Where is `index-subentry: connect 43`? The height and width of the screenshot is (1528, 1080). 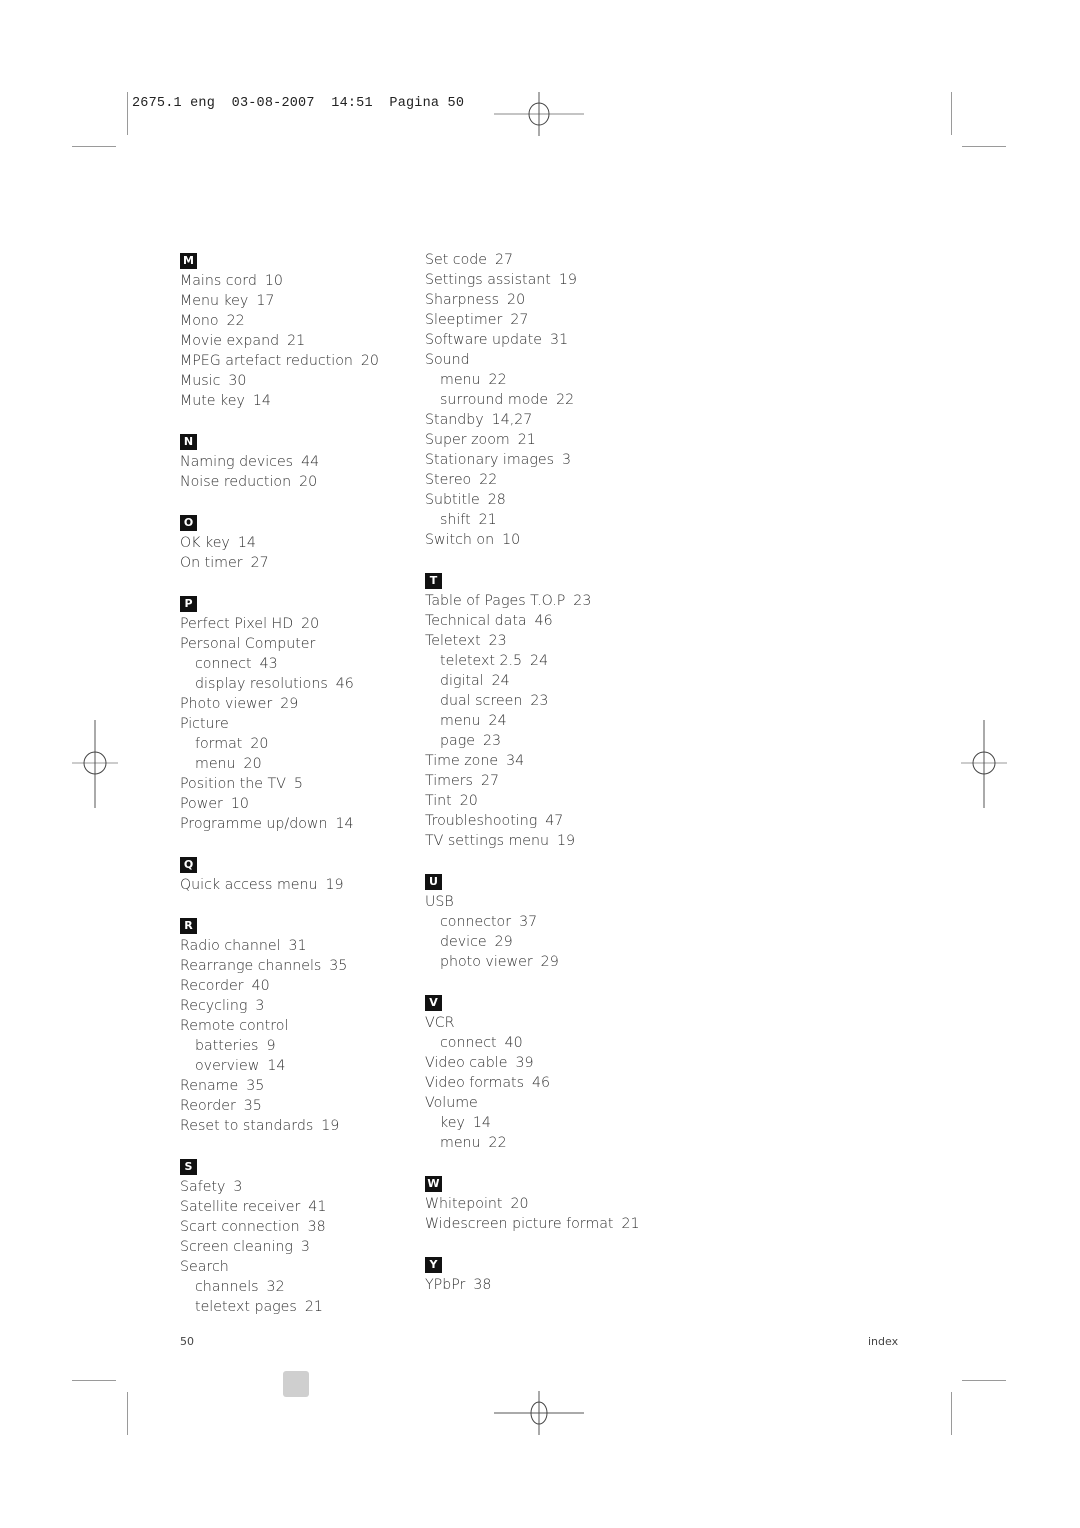
index-subentry: connect 43 is located at coordinates (279, 664).